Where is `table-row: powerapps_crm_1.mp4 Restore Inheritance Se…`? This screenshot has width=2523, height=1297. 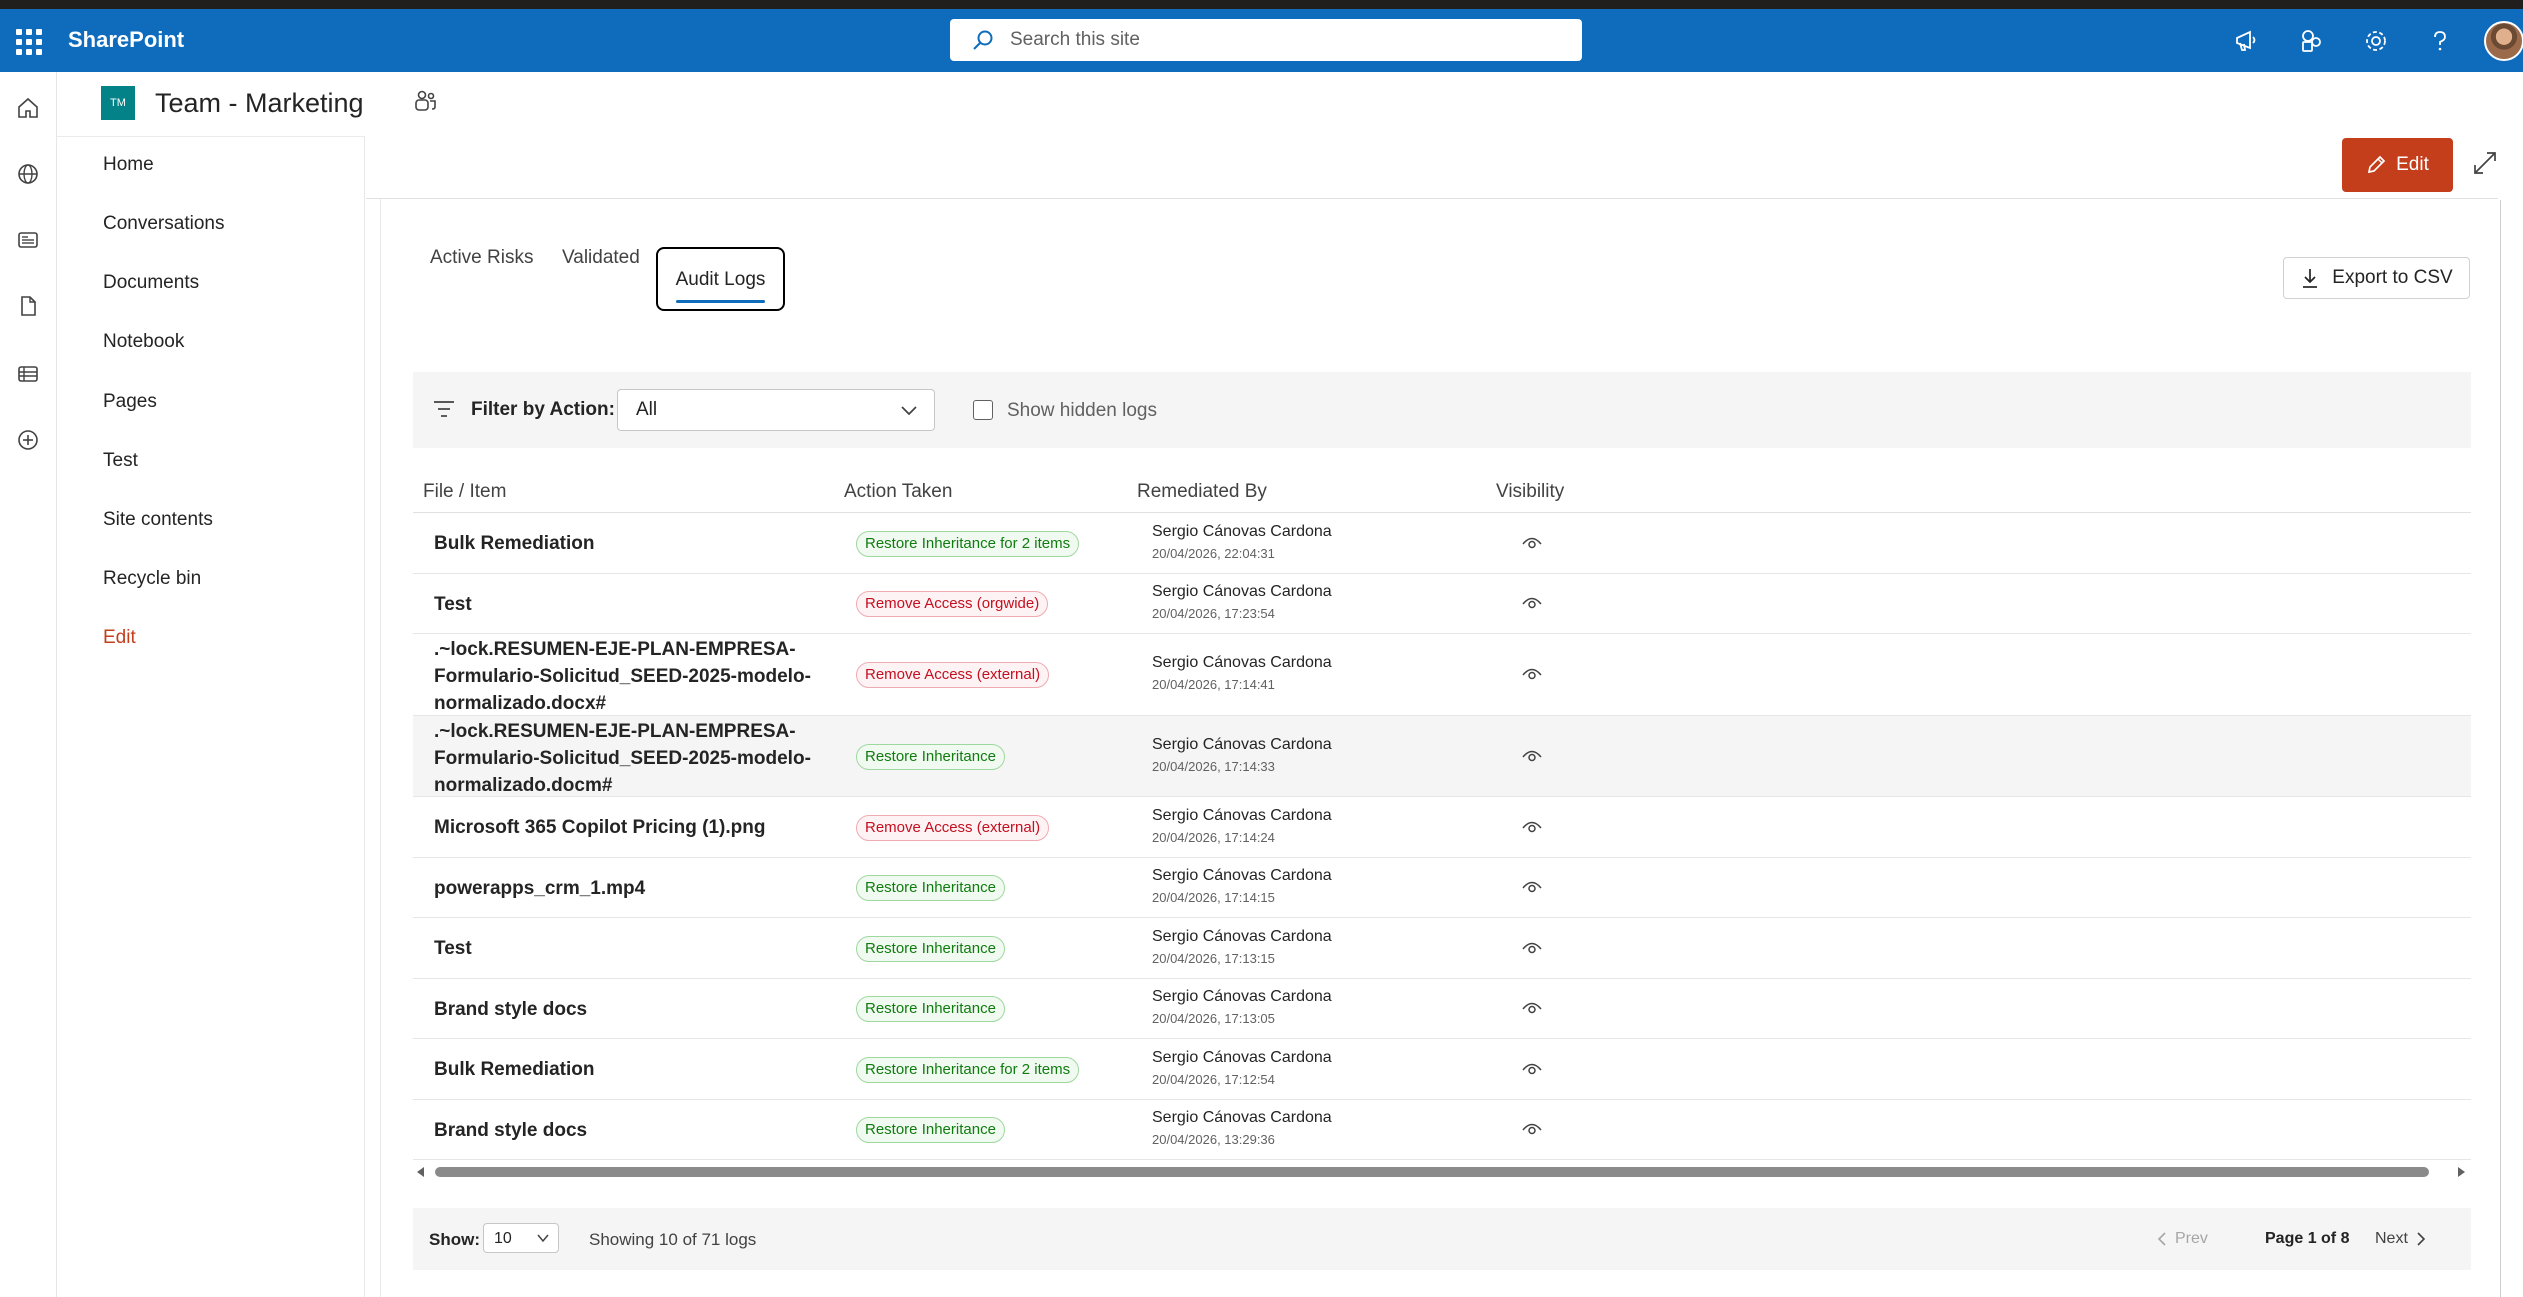
table-row: powerapps_crm_1.mp4 Restore Inheritance Se… is located at coordinates (1442, 888).